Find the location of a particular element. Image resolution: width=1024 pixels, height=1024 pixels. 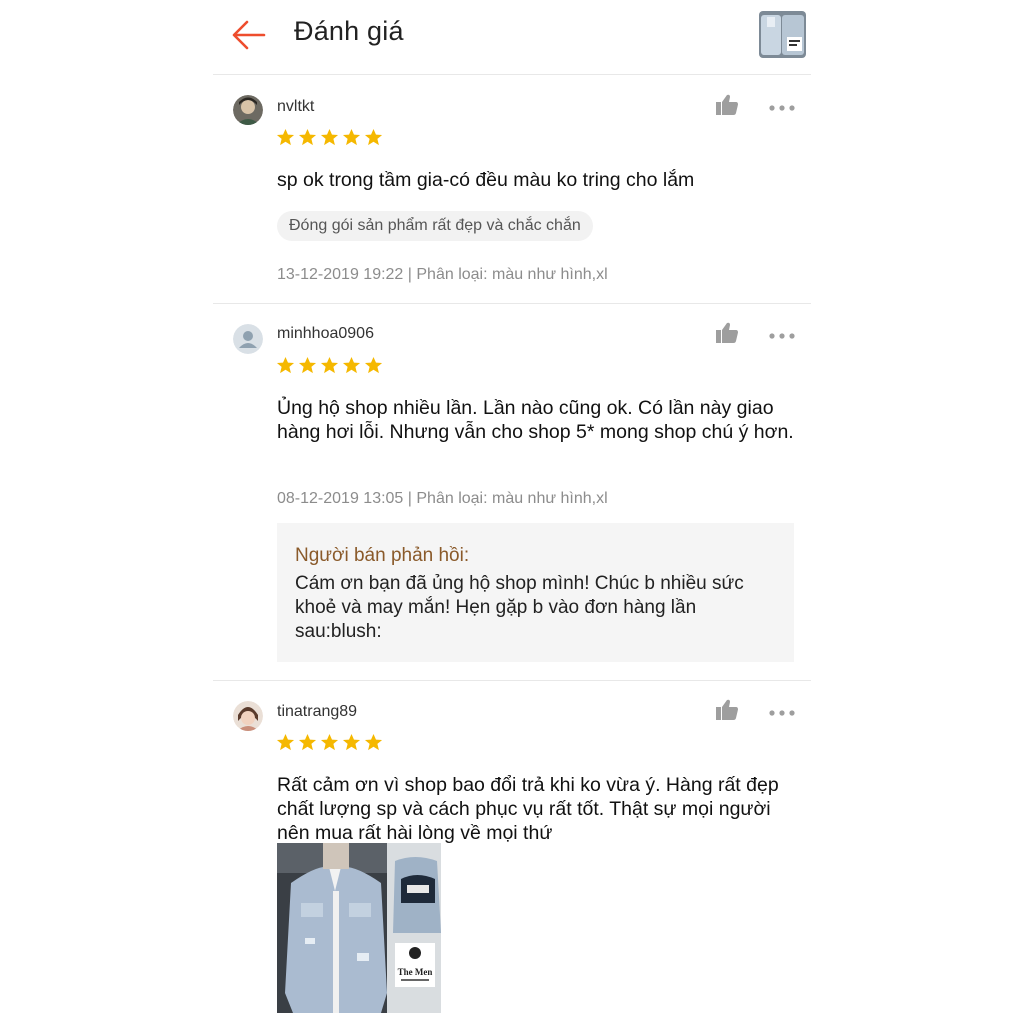

header: Đánh giá is located at coordinates (512, 37).